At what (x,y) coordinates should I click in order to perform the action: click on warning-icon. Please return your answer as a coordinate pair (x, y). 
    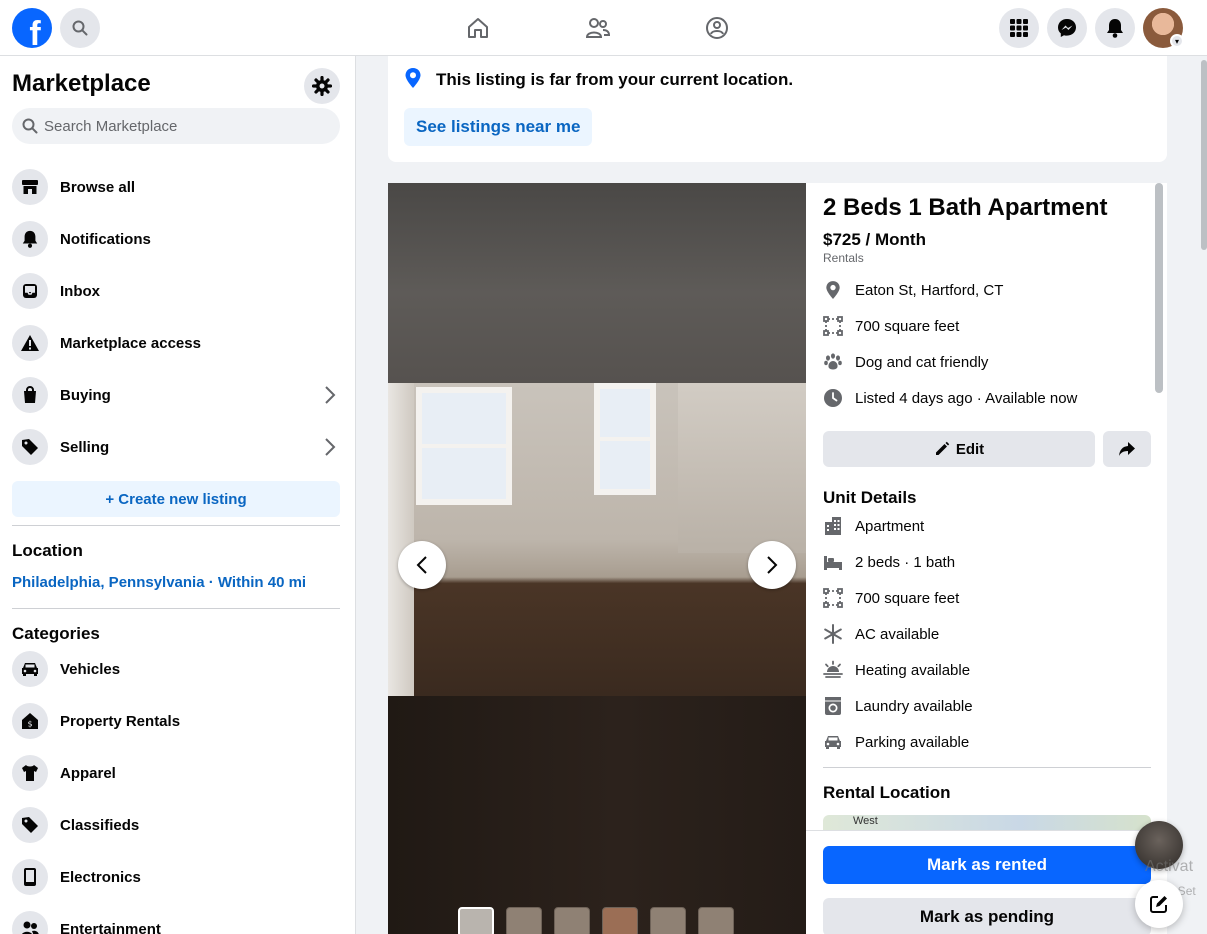
    Looking at the image, I should click on (30, 343).